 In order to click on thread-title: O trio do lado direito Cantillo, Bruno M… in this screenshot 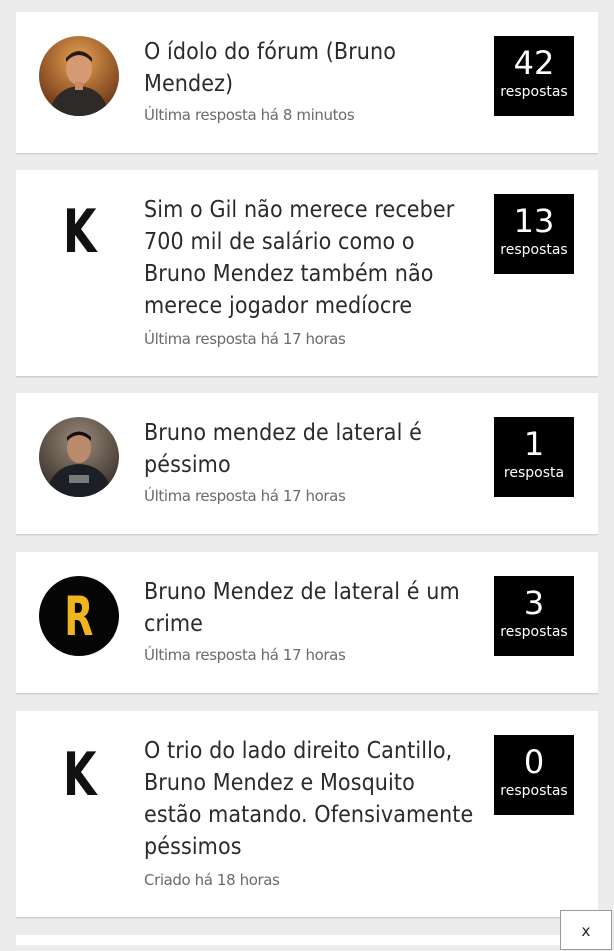, I will do `click(309, 799)`.